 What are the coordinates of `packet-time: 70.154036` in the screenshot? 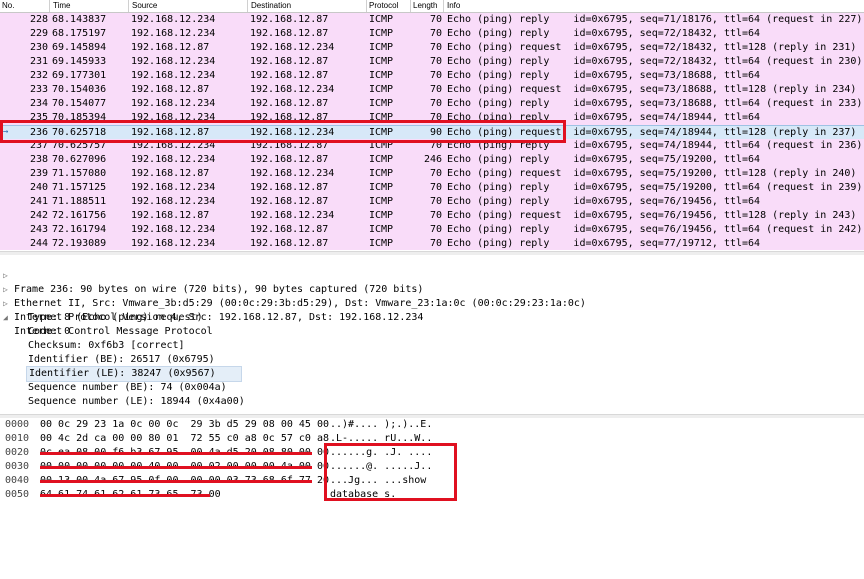 It's located at (79, 89).